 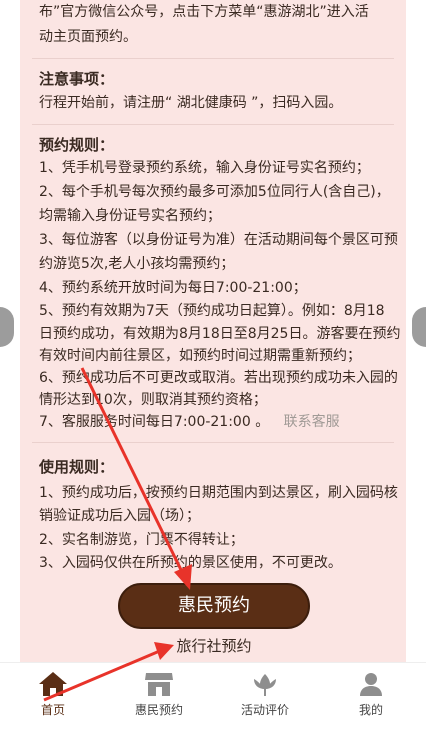 I want to click on tab-label: 首页, so click(x=52, y=710).